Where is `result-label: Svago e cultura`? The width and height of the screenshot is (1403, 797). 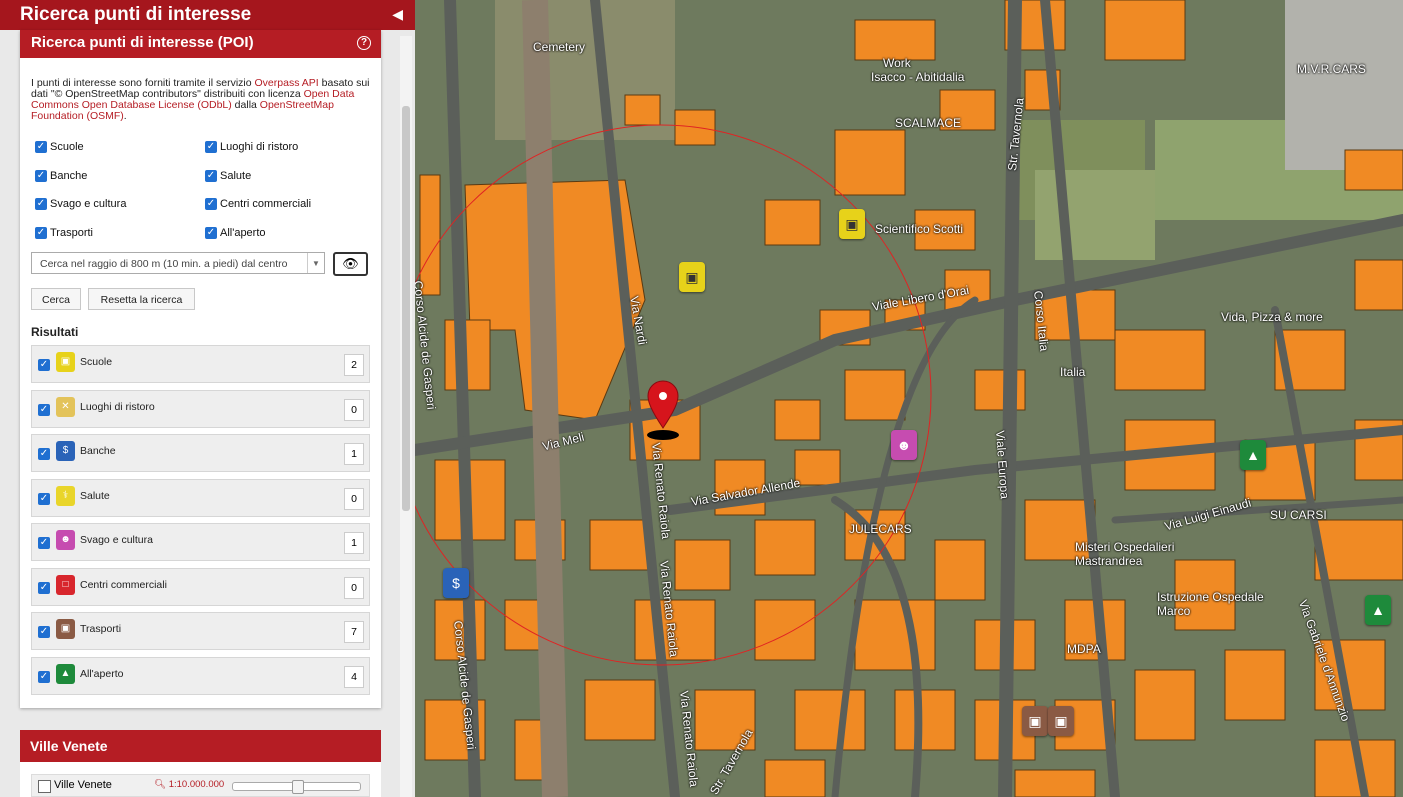 result-label: Svago e cultura is located at coordinates (116, 540).